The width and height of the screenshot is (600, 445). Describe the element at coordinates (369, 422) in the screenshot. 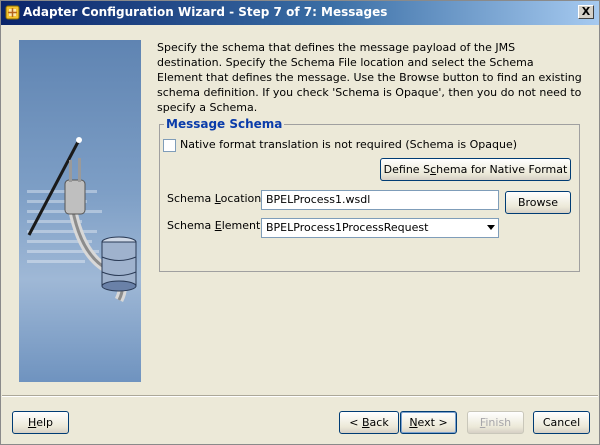

I see `back-button: < Back` at that location.